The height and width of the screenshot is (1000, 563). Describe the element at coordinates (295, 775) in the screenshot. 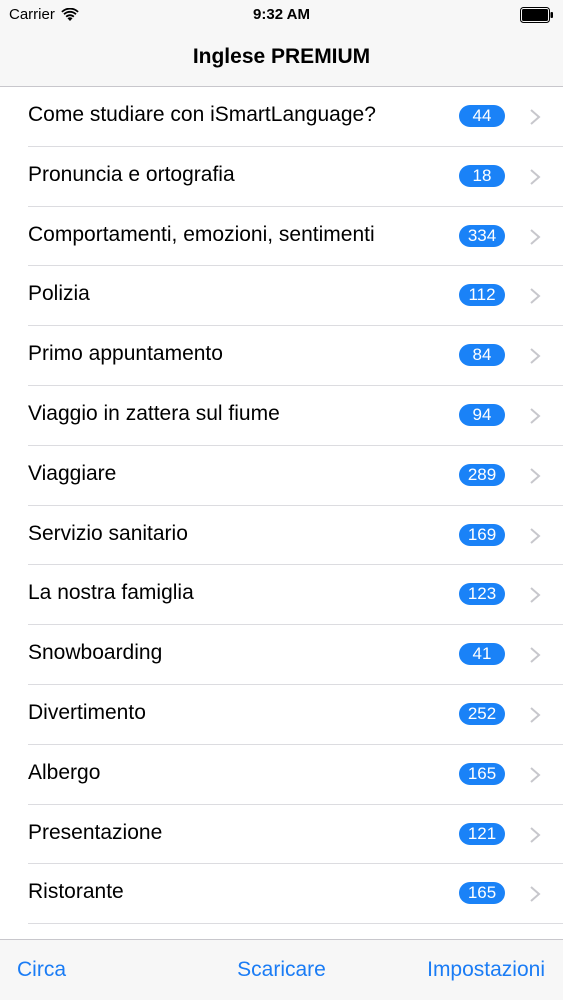

I see `list-item: Albergo 165` at that location.